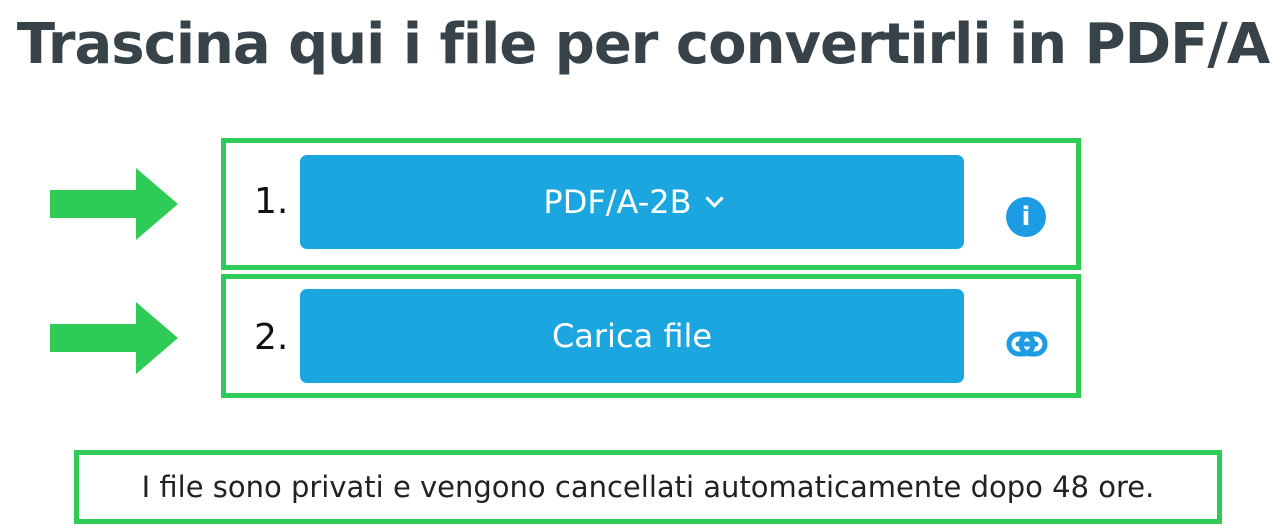 The height and width of the screenshot is (530, 1286). I want to click on upload-file-button: Carica file, so click(632, 336).